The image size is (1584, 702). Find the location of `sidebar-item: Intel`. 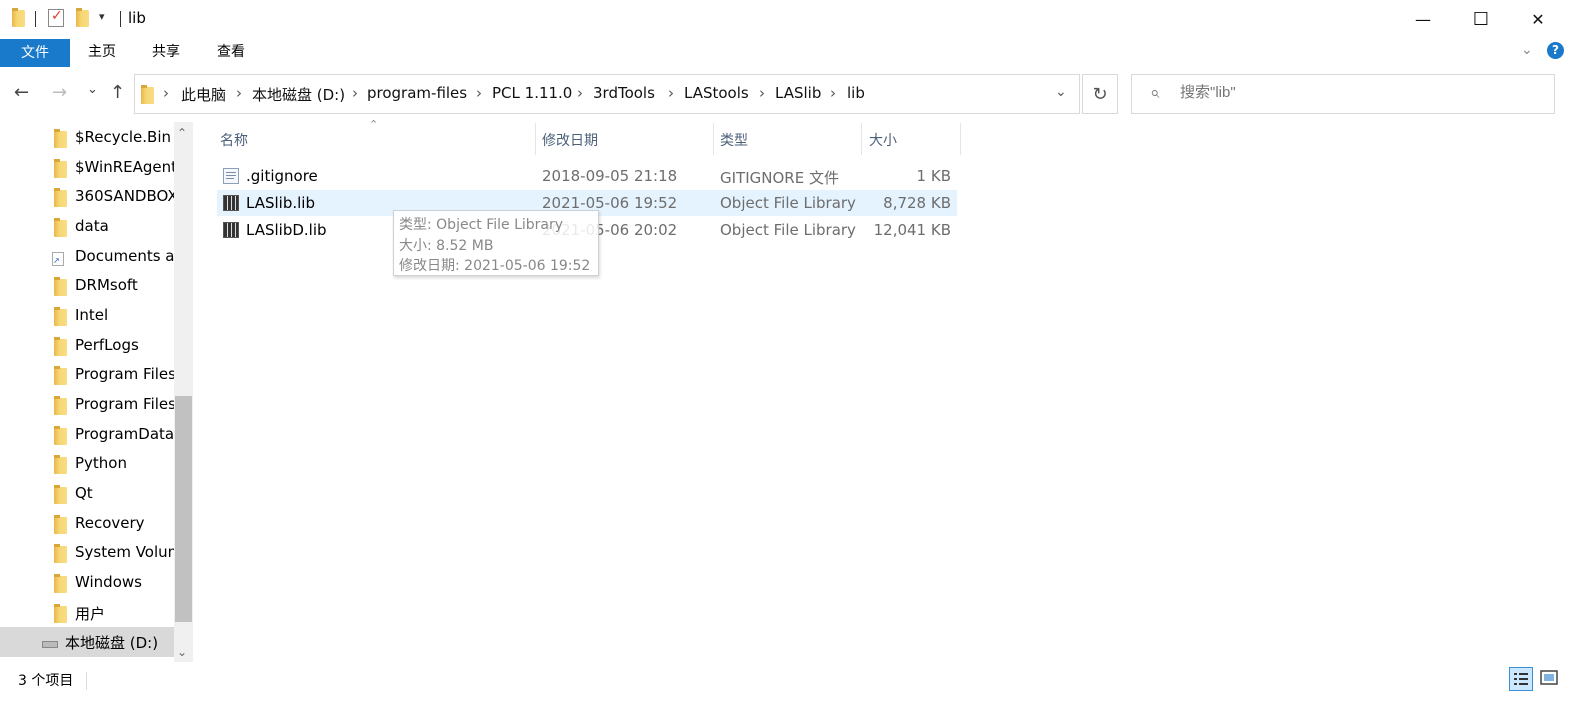

sidebar-item: Intel is located at coordinates (87, 316).